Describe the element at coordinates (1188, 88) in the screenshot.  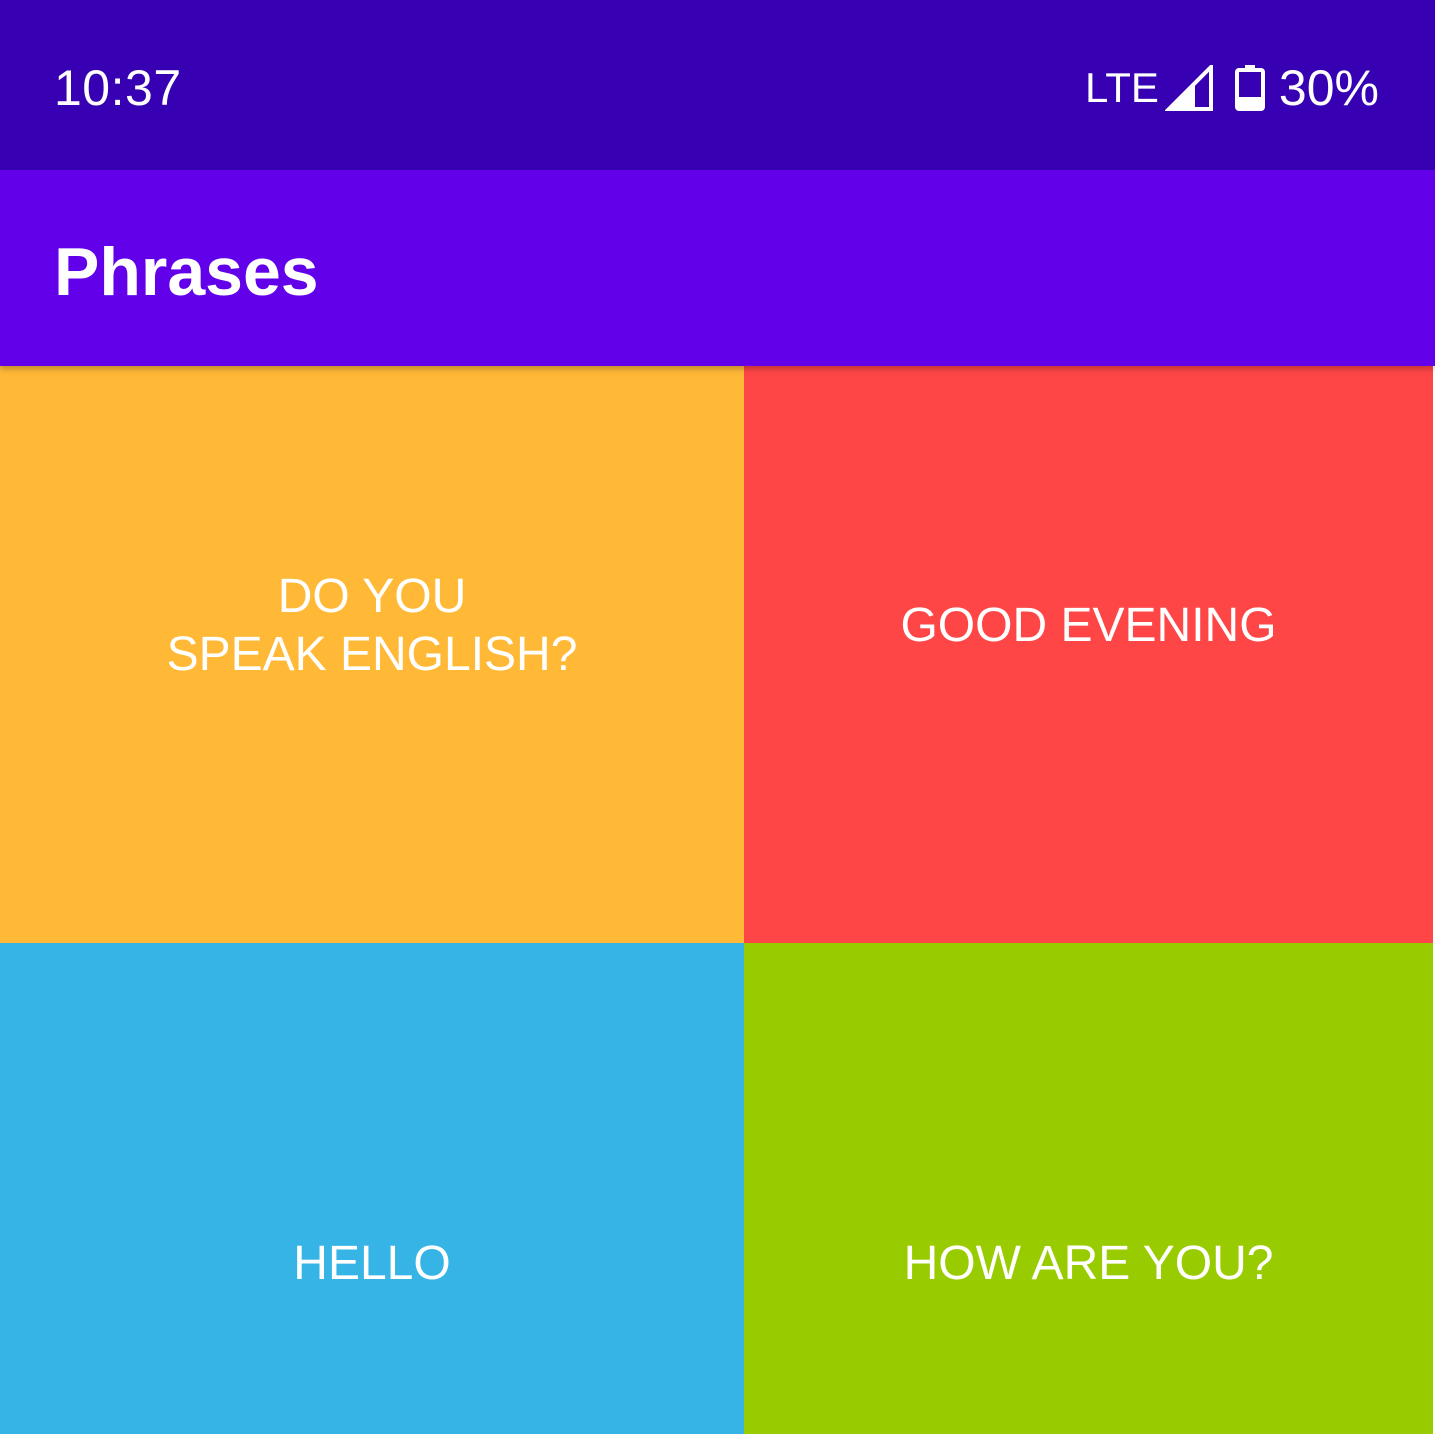
I see `signal-strength-icon` at that location.